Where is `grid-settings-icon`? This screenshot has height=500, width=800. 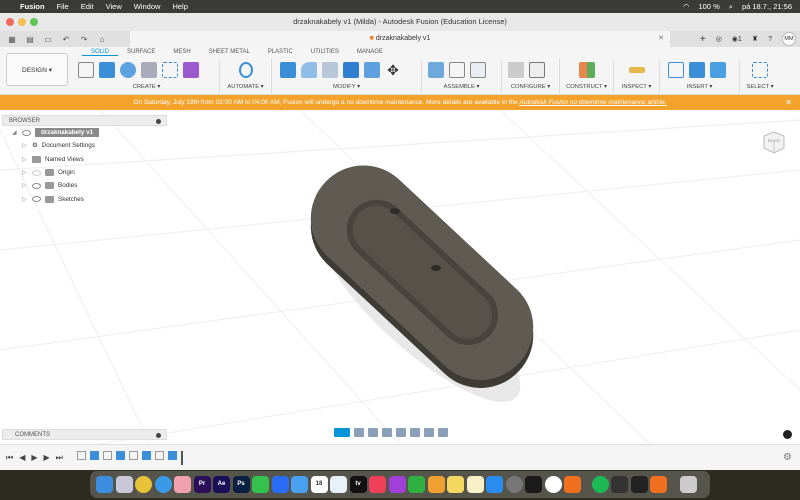 grid-settings-icon is located at coordinates (429, 432).